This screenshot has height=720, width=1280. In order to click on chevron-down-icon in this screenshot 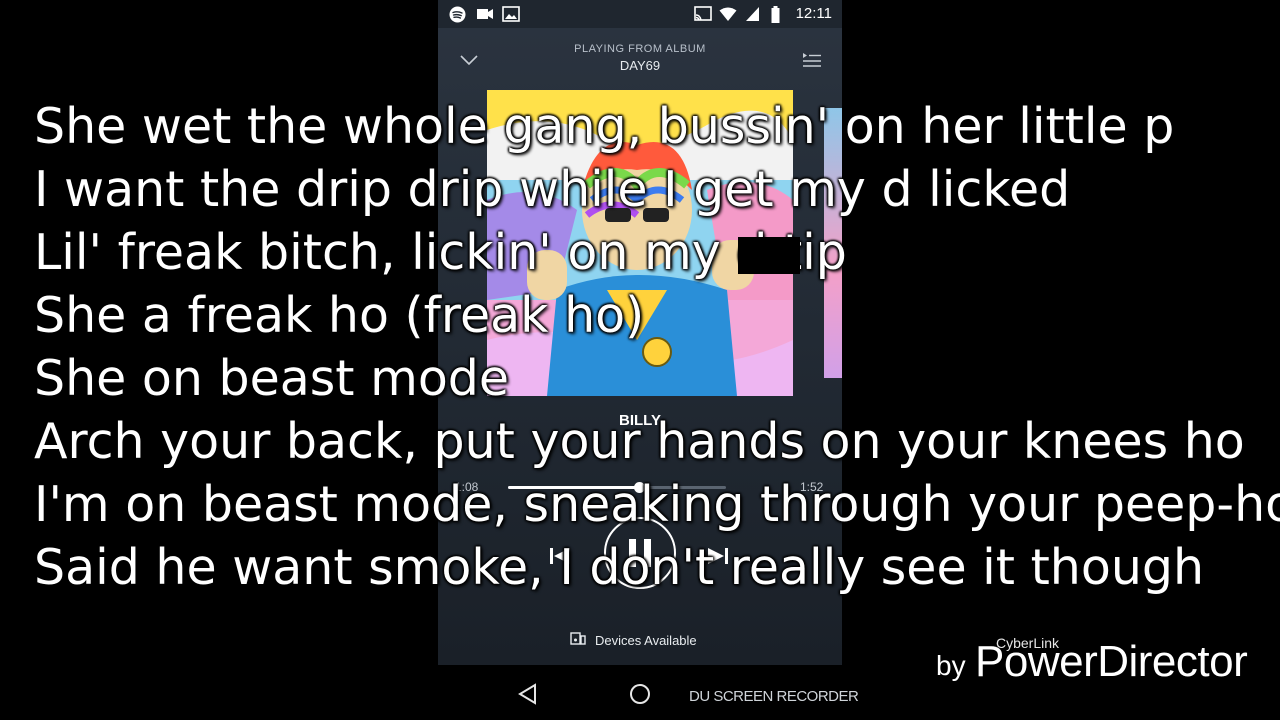, I will do `click(469, 61)`.